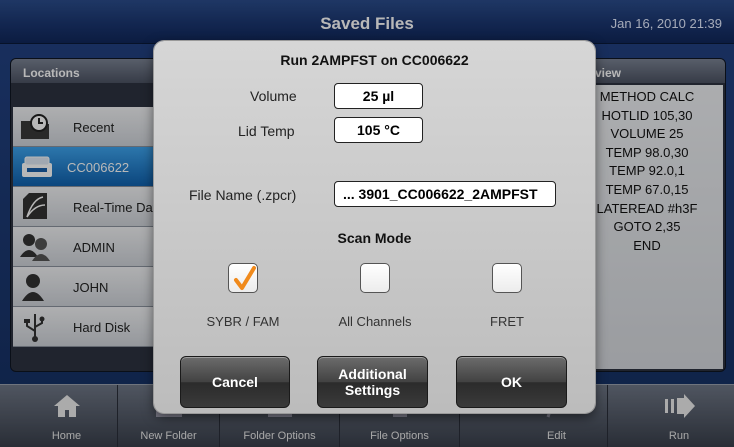 This screenshot has height=447, width=734. I want to click on additional-settings-button: Additional Settings, so click(372, 382).